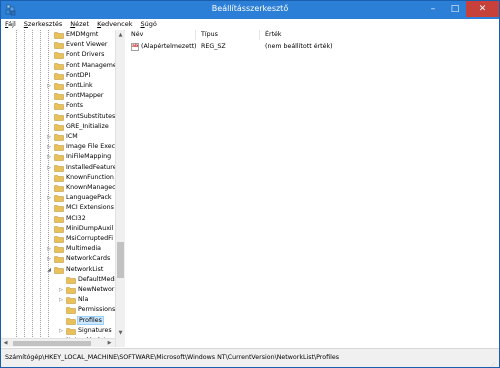  Describe the element at coordinates (59, 66) in the screenshot. I see `tree-item: Font Manageme` at that location.